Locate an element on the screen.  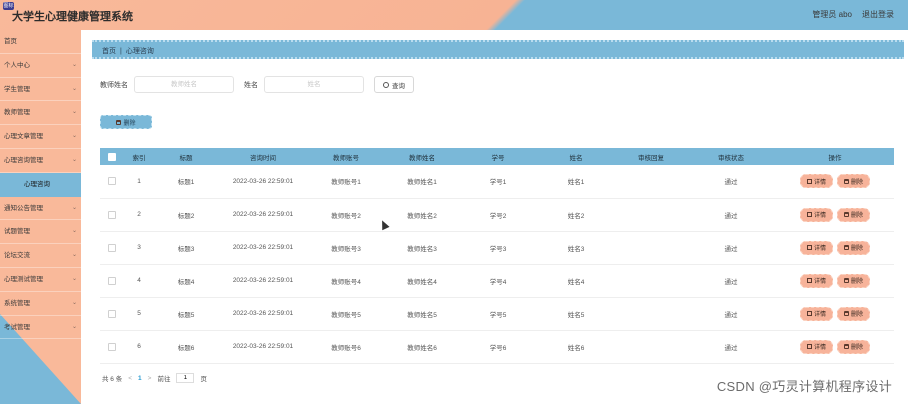
sidebar-item-label: 试题管理 is located at coordinates (17, 232).